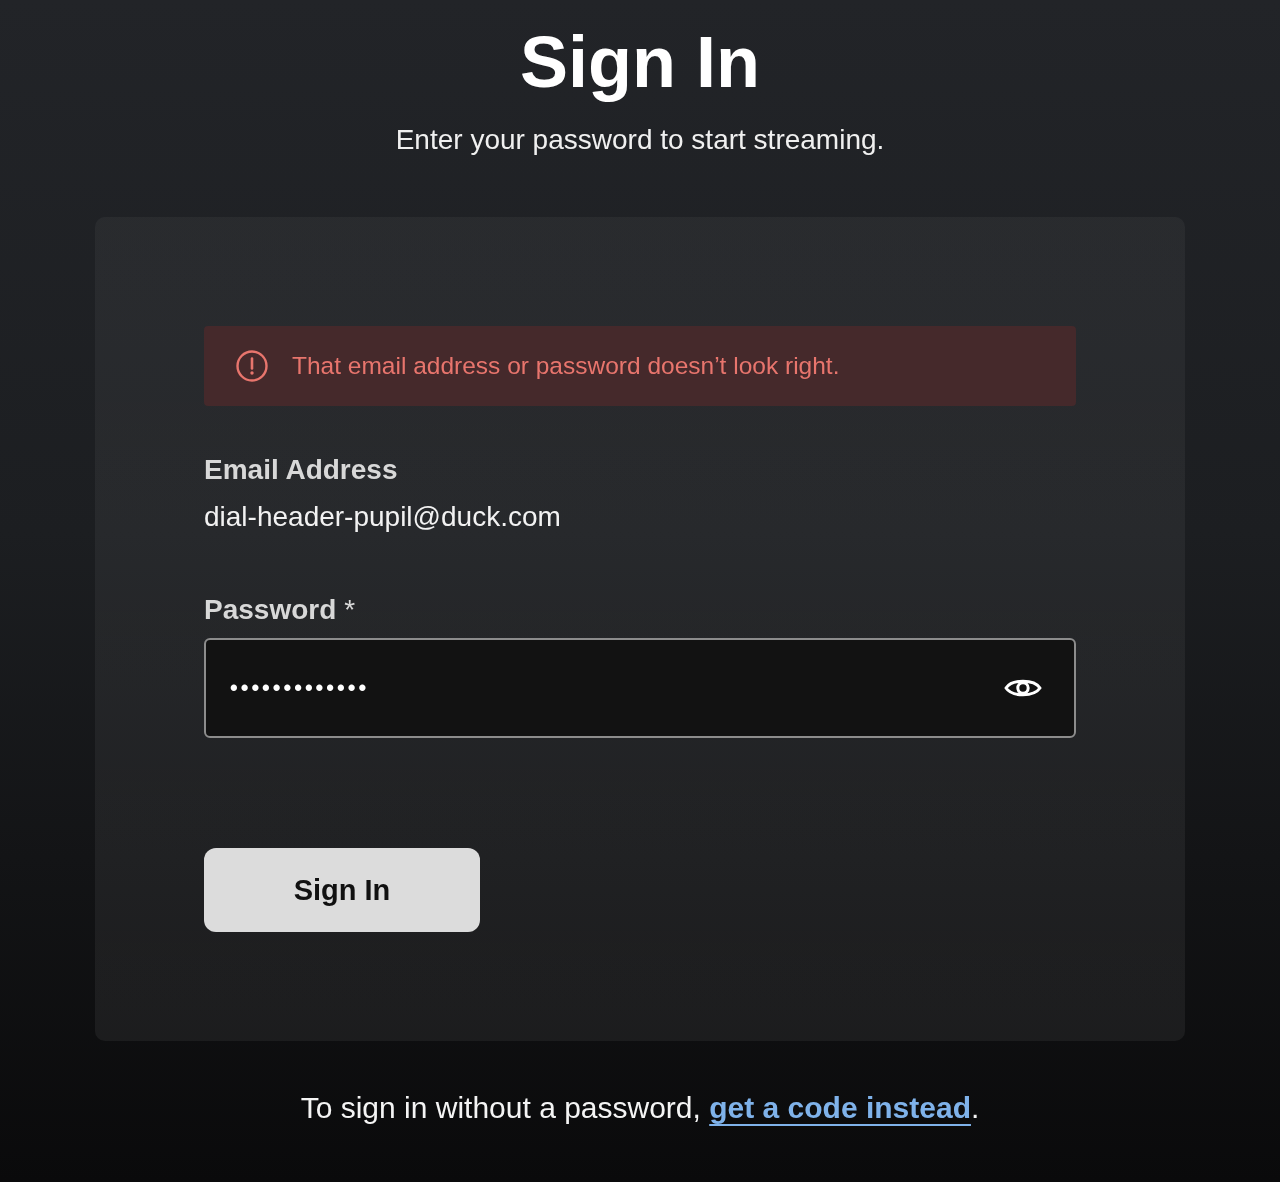 This screenshot has width=1280, height=1182. I want to click on required-mark: *, so click(350, 610).